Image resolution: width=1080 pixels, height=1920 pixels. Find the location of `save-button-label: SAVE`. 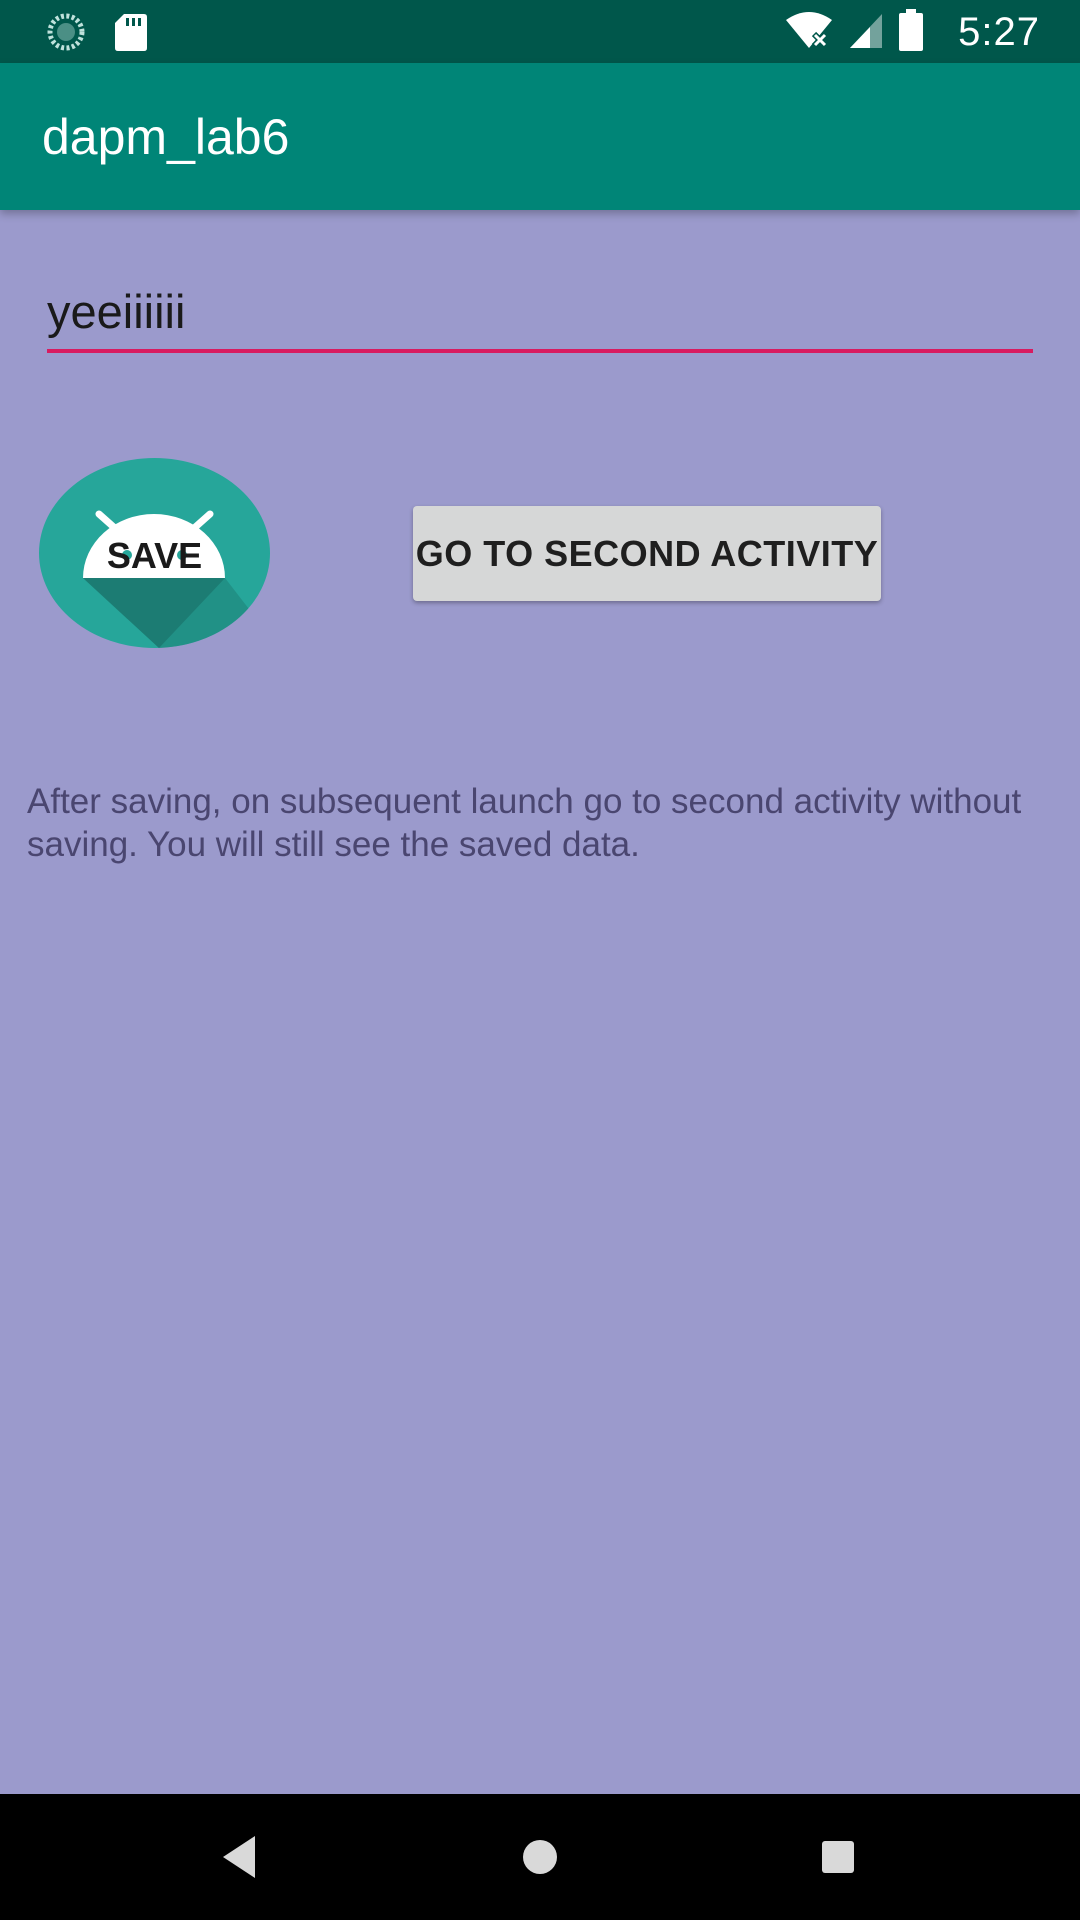

save-button-label: SAVE is located at coordinates (154, 555).